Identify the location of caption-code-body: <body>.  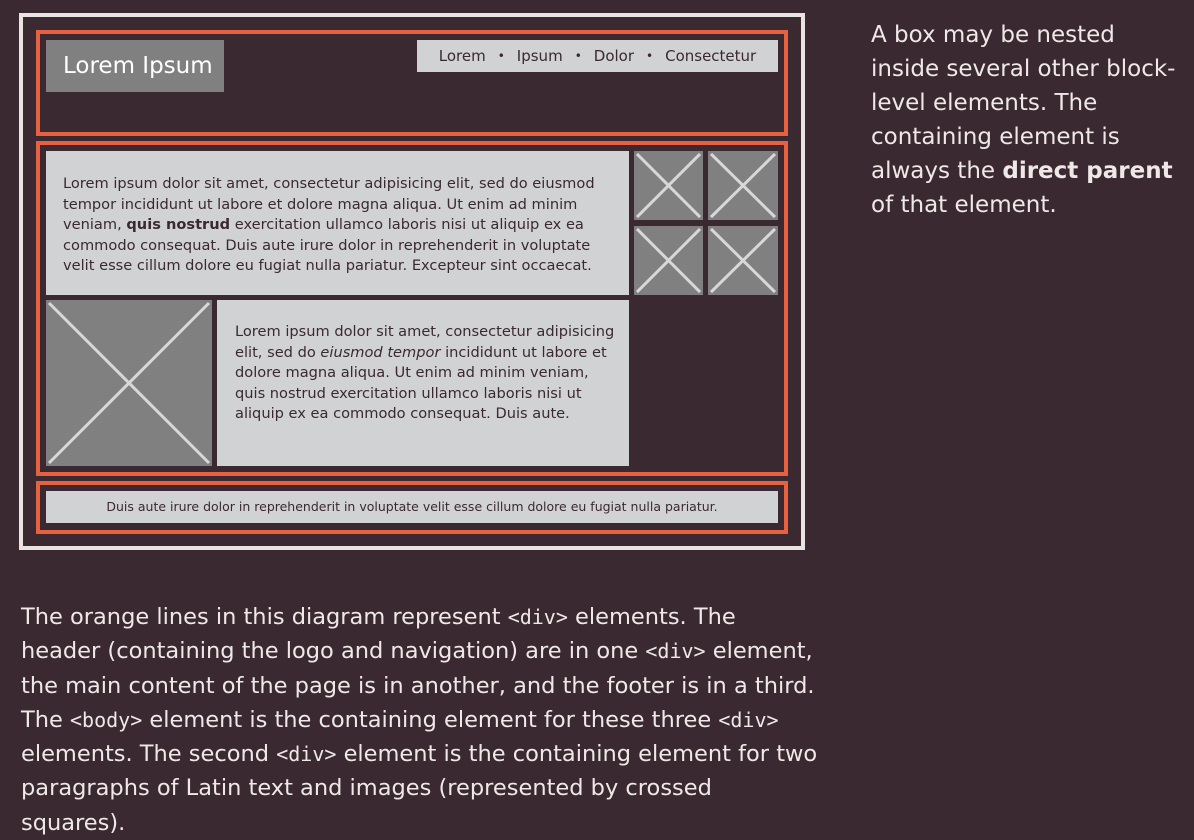
(106, 719).